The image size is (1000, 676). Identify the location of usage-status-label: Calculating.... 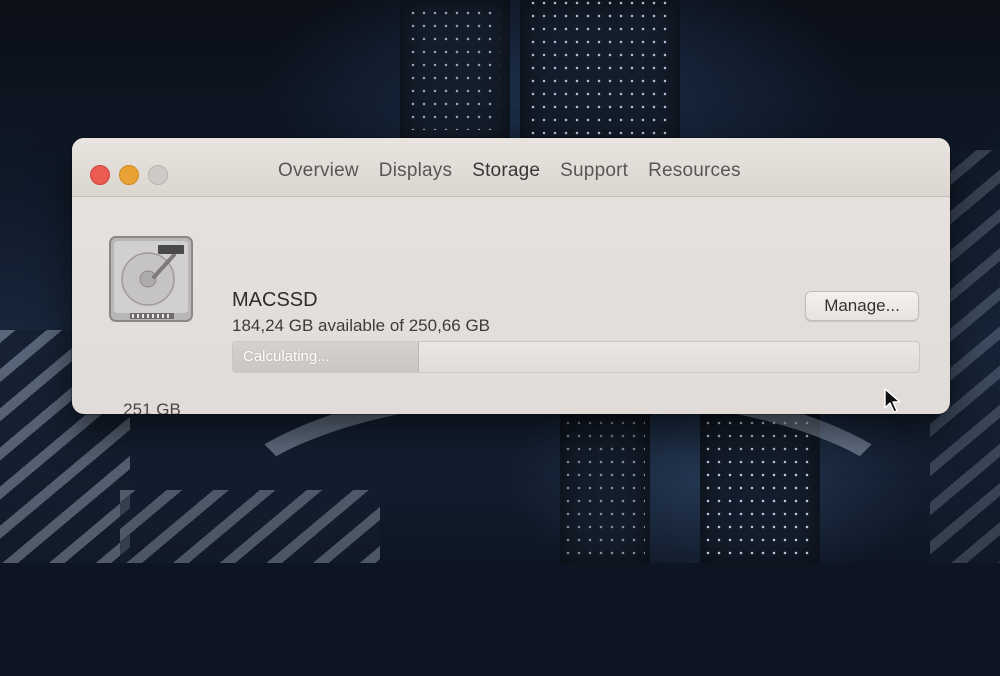
(286, 356).